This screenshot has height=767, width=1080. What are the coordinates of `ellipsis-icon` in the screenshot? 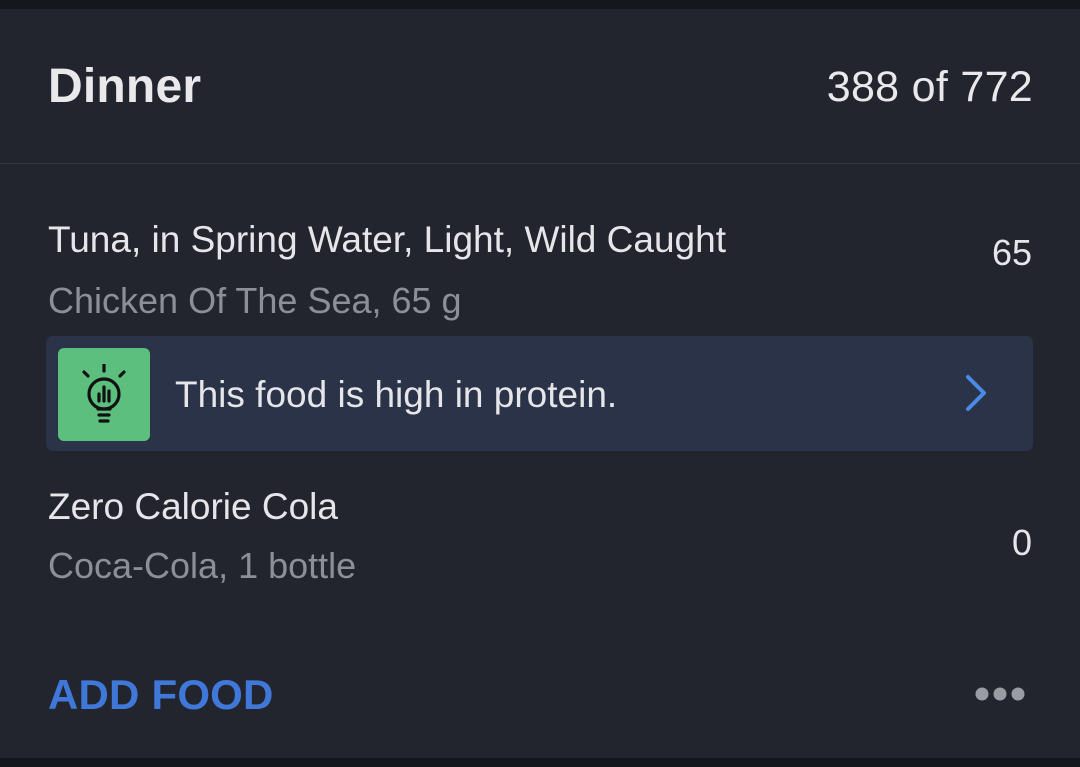 It's located at (1000, 694).